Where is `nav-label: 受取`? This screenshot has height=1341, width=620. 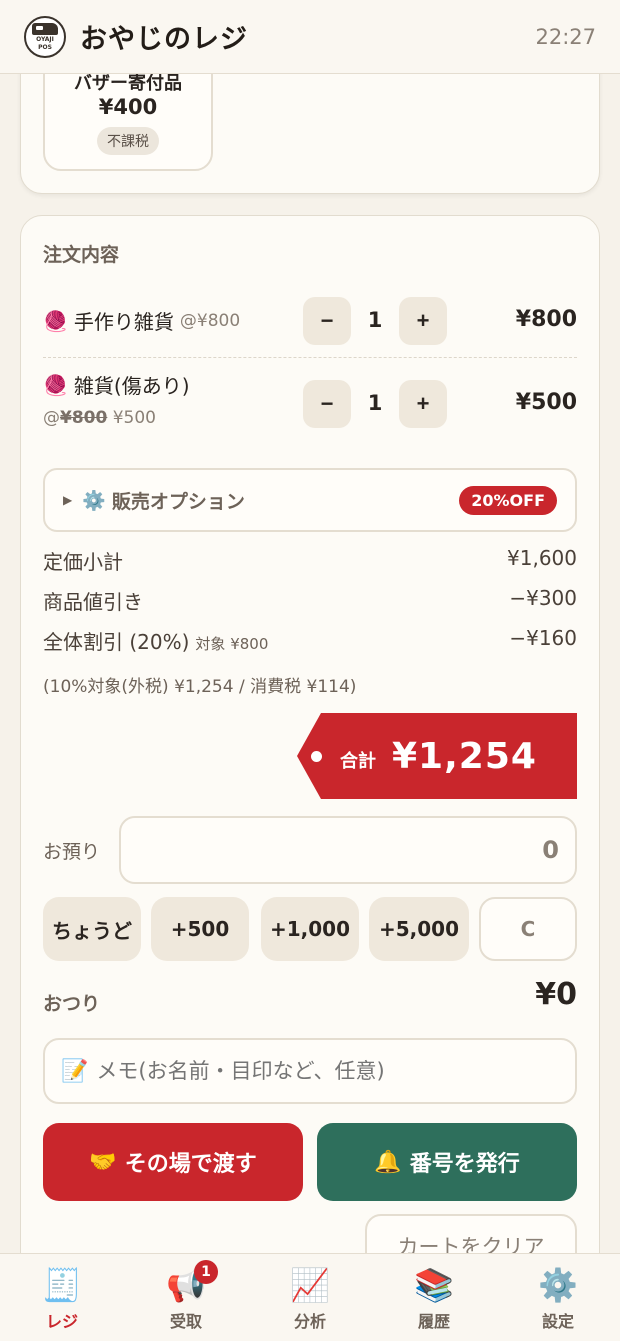
nav-label: 受取 is located at coordinates (185, 1321).